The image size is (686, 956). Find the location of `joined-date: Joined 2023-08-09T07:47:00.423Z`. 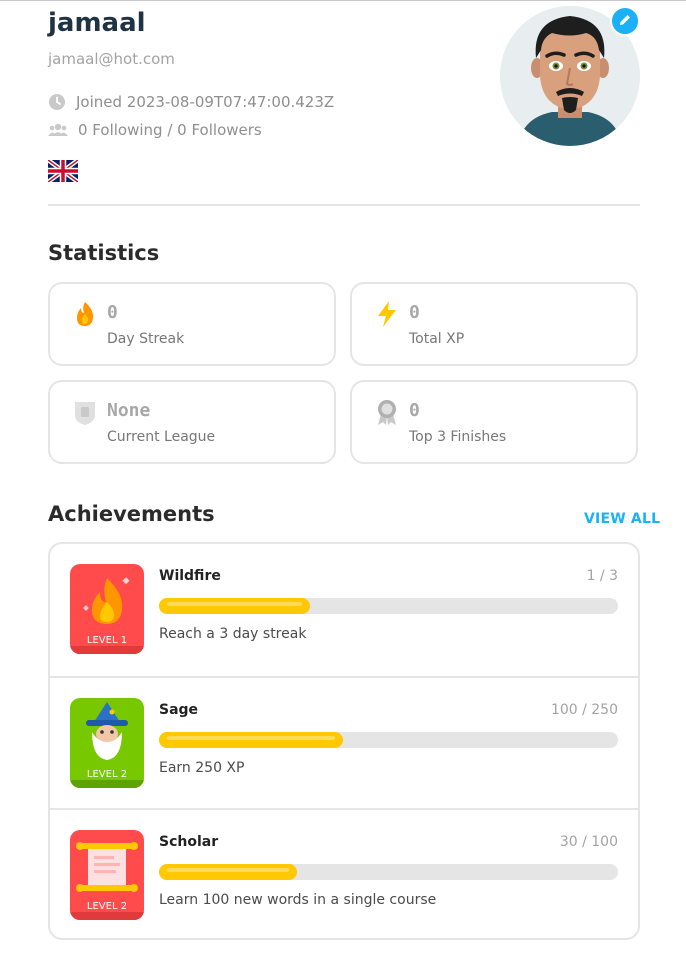

joined-date: Joined 2023-08-09T07:47:00.423Z is located at coordinates (205, 102).